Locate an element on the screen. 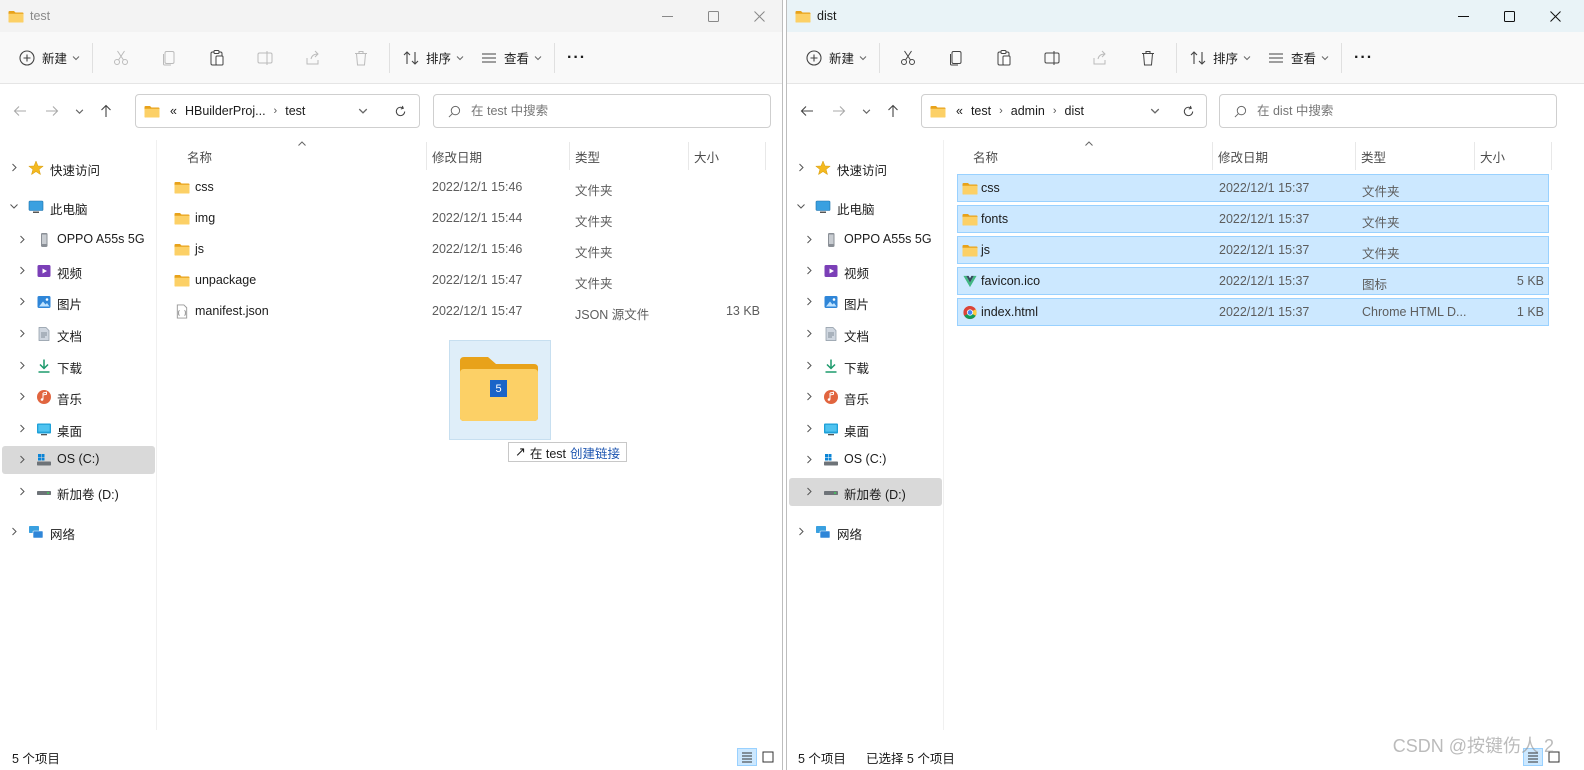 The image size is (1584, 770). nav-item: 快速访问 is located at coordinates (865, 168).